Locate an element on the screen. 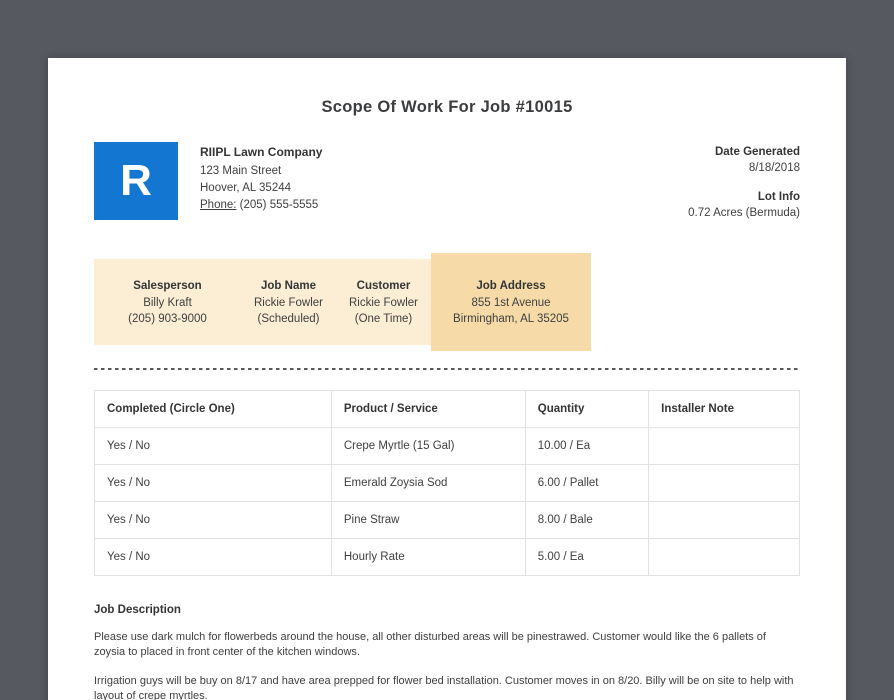 Image resolution: width=894 pixels, height=700 pixels. cell-product: Crepe Myrtle (15 Gal) is located at coordinates (428, 446).